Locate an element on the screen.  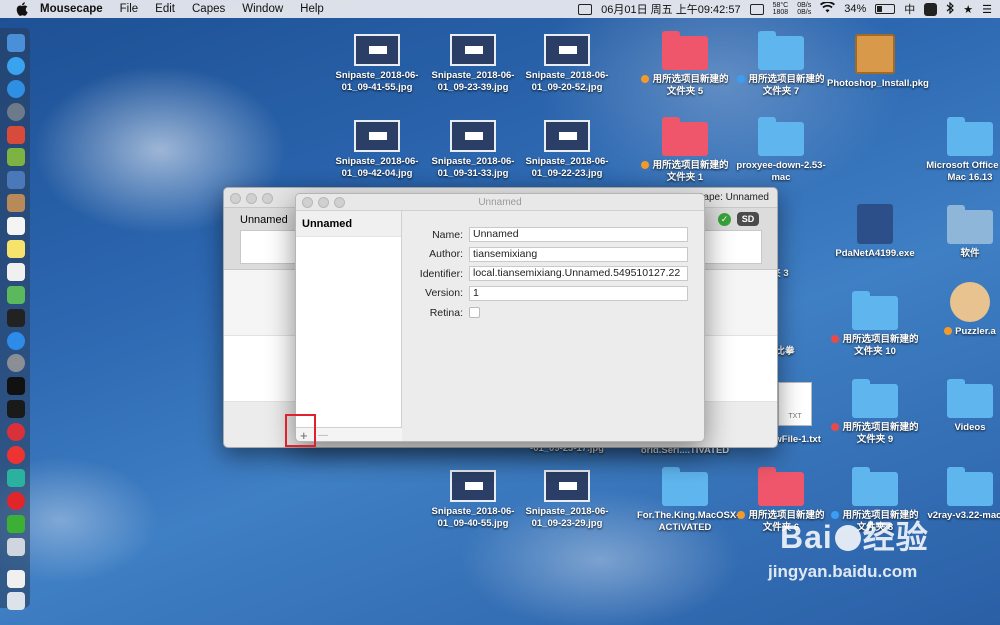
installer-icon is located at coordinates (875, 224).